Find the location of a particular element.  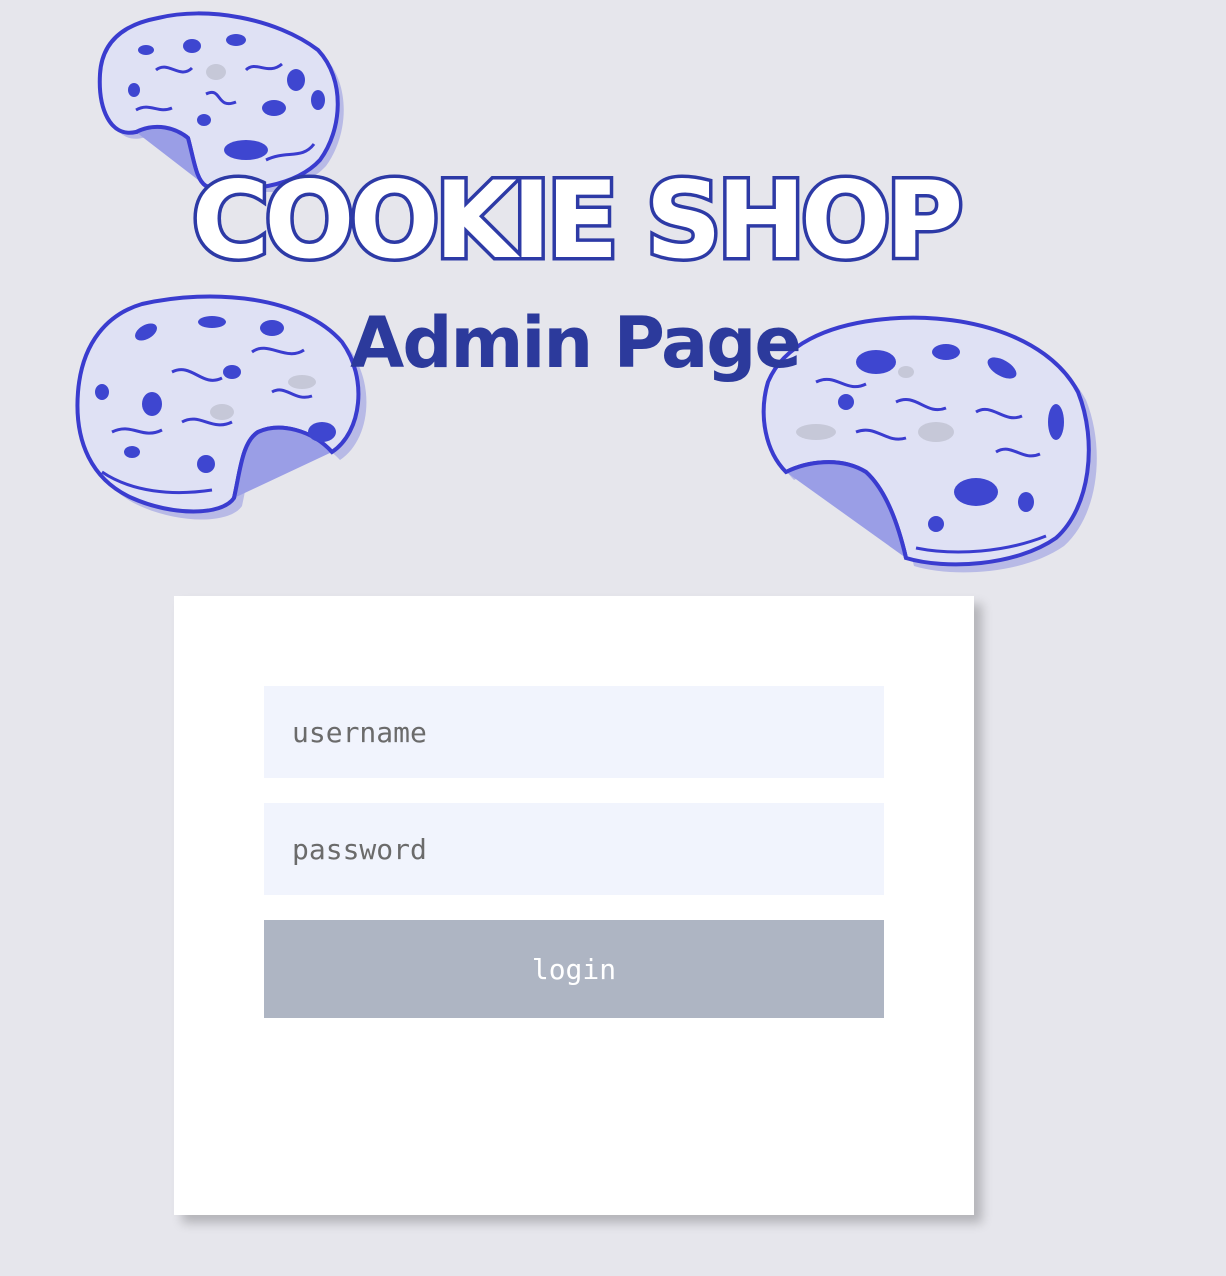

page-subtitle: Admin Page is located at coordinates (576, 343).